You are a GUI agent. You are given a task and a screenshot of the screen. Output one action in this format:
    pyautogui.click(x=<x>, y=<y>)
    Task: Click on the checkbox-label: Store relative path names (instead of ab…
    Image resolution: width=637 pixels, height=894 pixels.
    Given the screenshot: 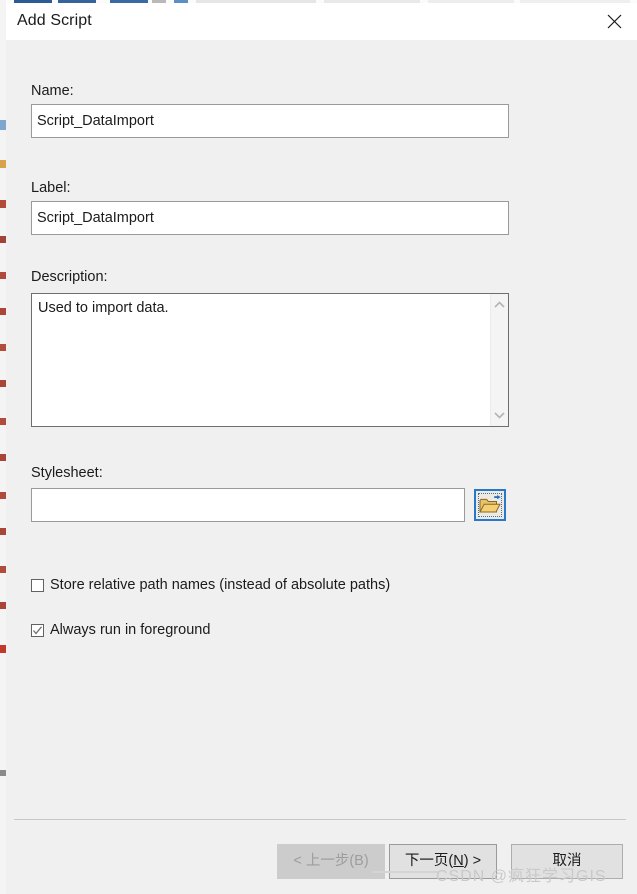 What is the action you would take?
    pyautogui.click(x=220, y=585)
    